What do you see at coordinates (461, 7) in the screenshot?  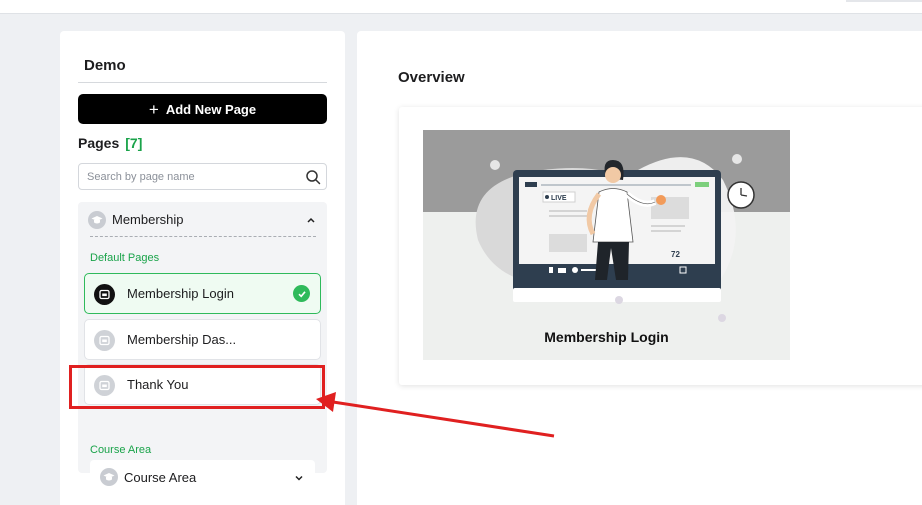 I see `top-bar` at bounding box center [461, 7].